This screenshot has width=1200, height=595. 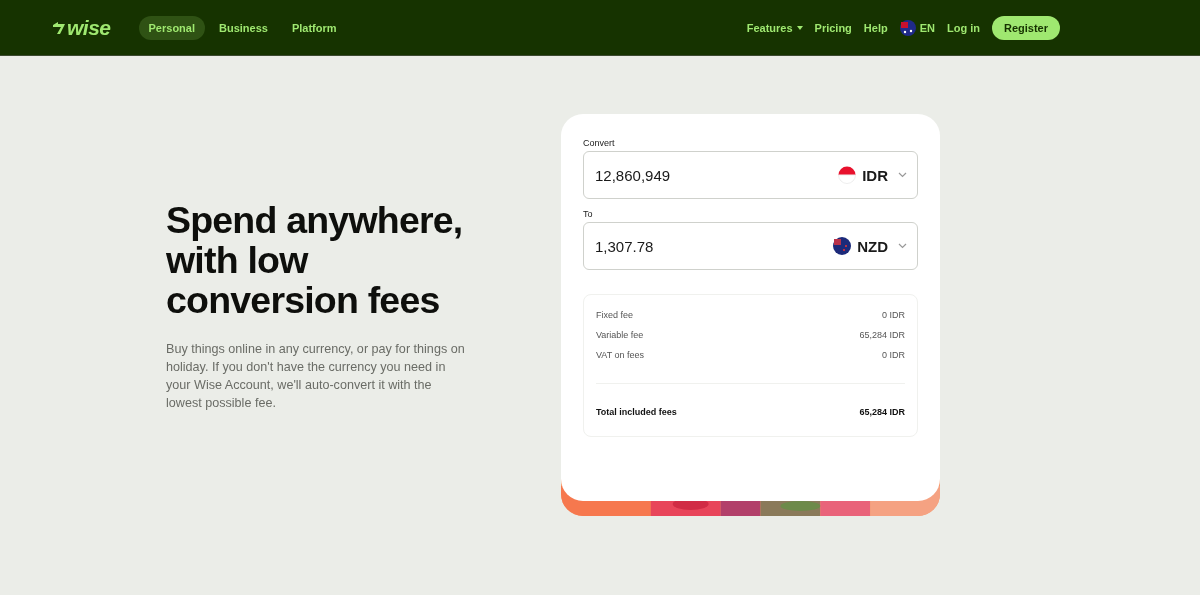 I want to click on fee-value: 65,284 IDR, so click(x=882, y=335).